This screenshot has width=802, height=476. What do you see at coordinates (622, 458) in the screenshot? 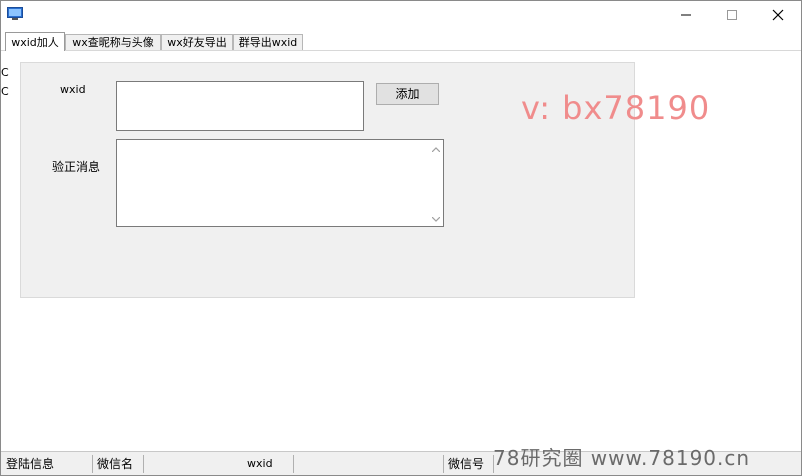
I see `site-watermark: 78研究圈 www.78190.cn` at bounding box center [622, 458].